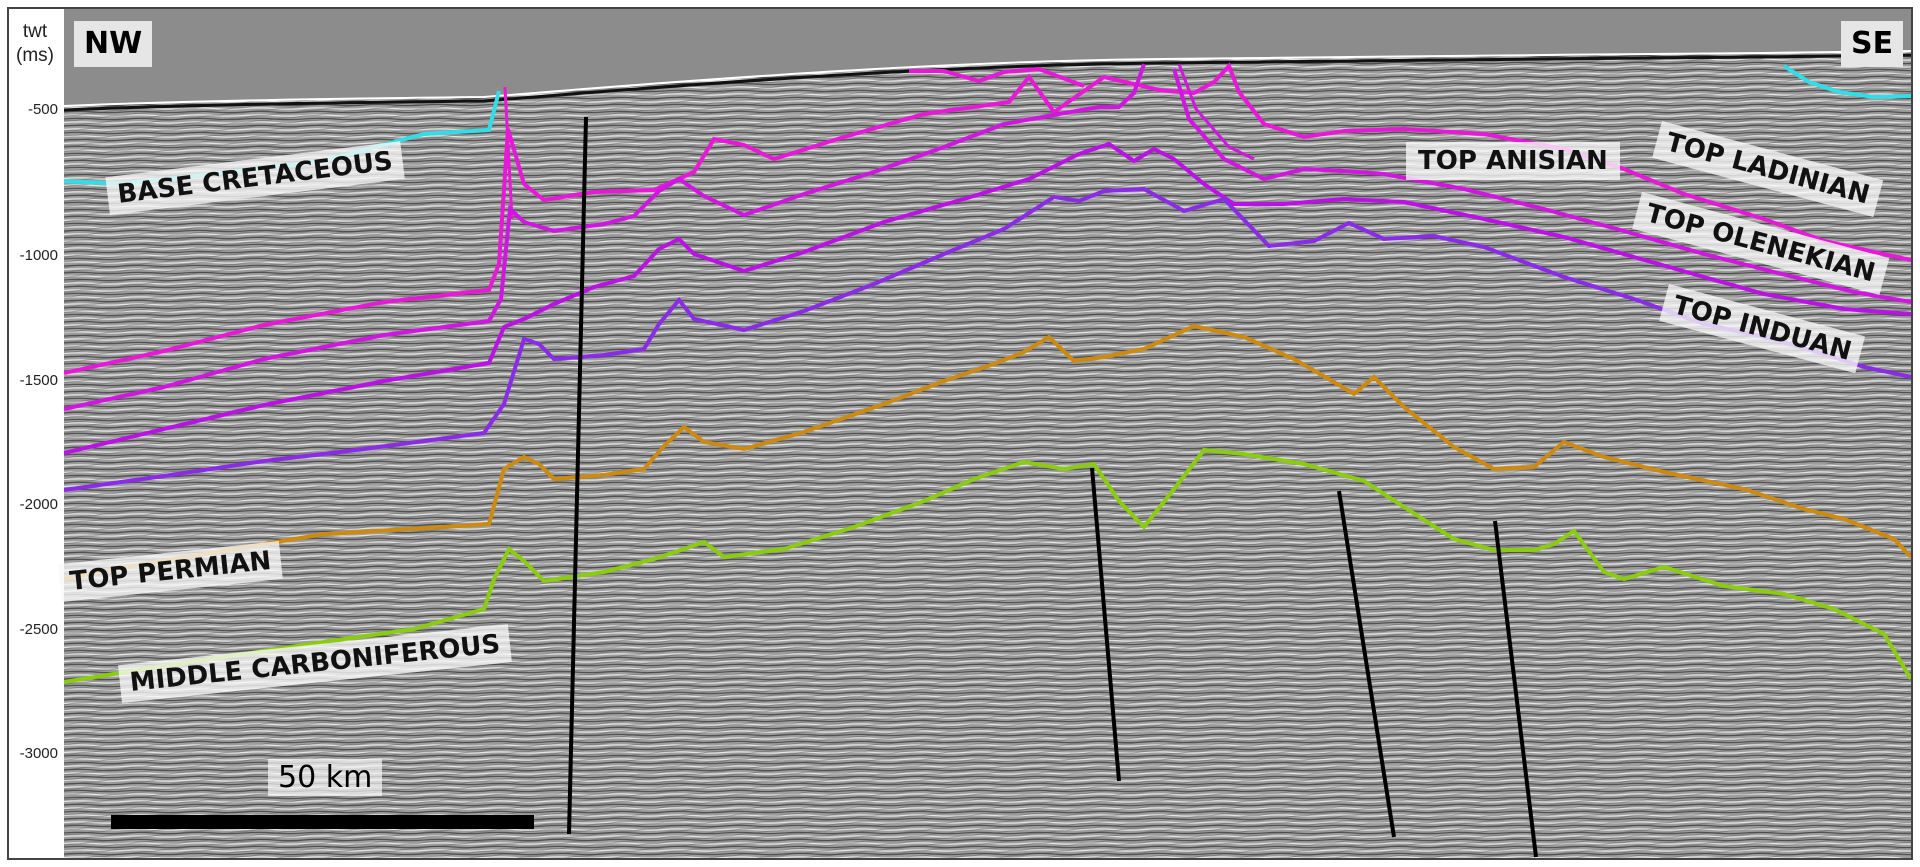 This screenshot has height=867, width=1920. Describe the element at coordinates (42, 109) in the screenshot. I see `tick-label: -500` at that location.